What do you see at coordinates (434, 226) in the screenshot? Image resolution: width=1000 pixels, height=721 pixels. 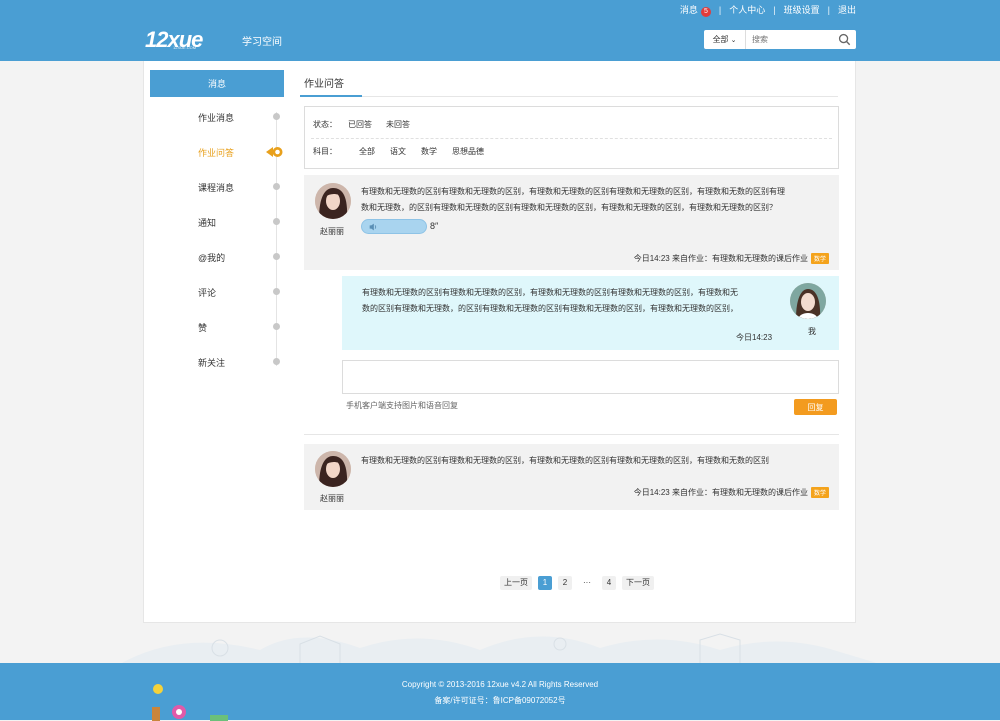 I see `voice-duration: 8″` at bounding box center [434, 226].